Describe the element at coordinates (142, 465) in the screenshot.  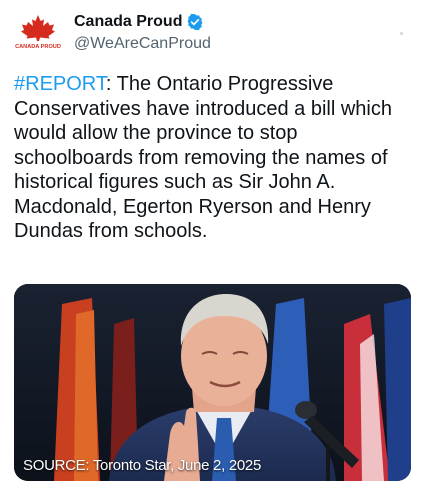
I see `media-source-caption: SOURCE: Toronto Star, June 2, 2025` at that location.